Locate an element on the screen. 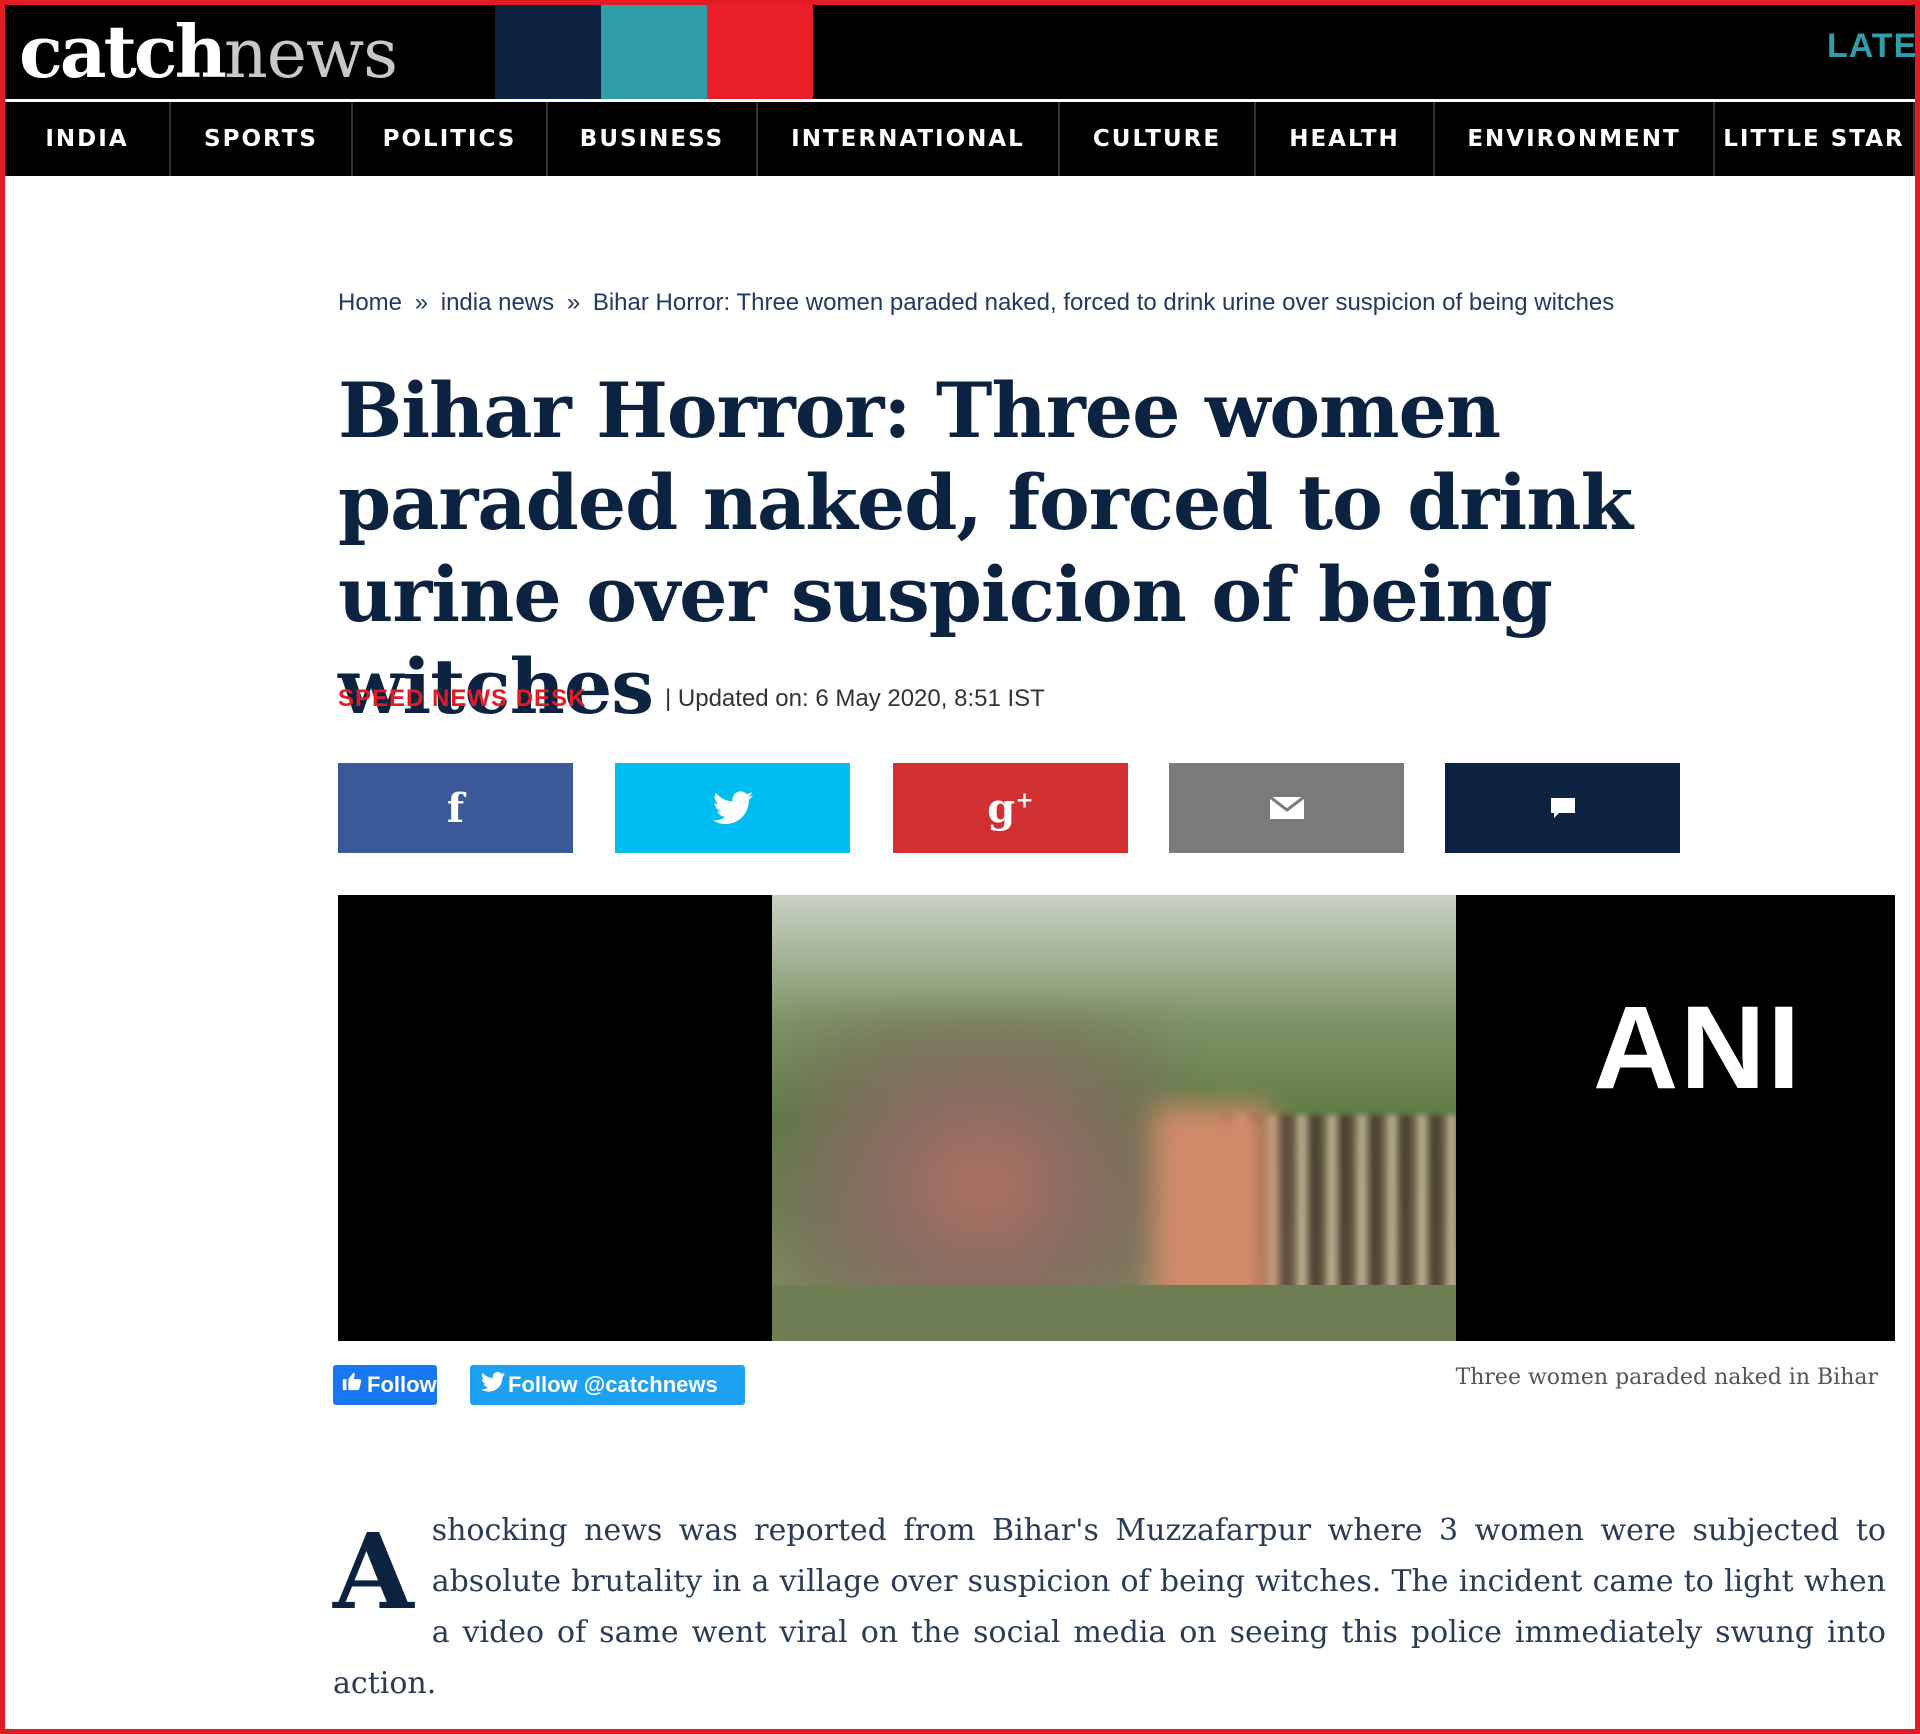 The height and width of the screenshot is (1734, 1920). ground is located at coordinates (1114, 1313).